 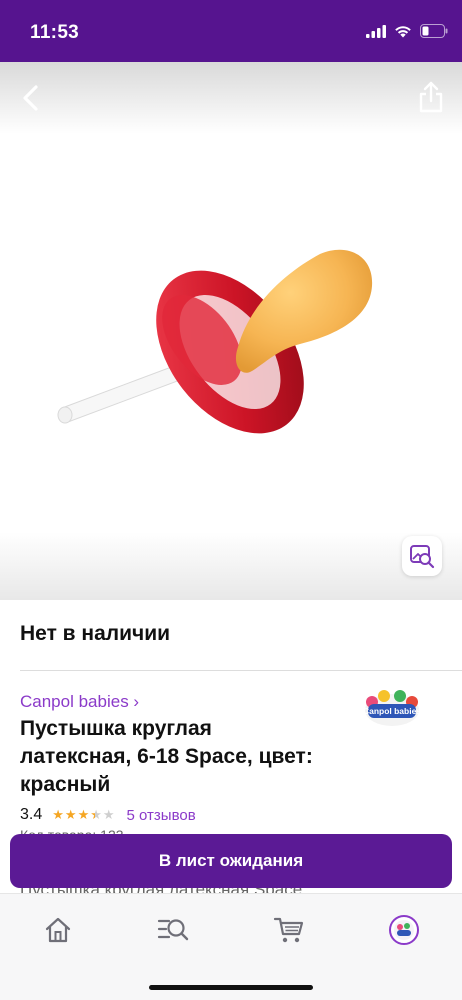 I want to click on brand-logo-text: Canpol babies, so click(x=392, y=711).